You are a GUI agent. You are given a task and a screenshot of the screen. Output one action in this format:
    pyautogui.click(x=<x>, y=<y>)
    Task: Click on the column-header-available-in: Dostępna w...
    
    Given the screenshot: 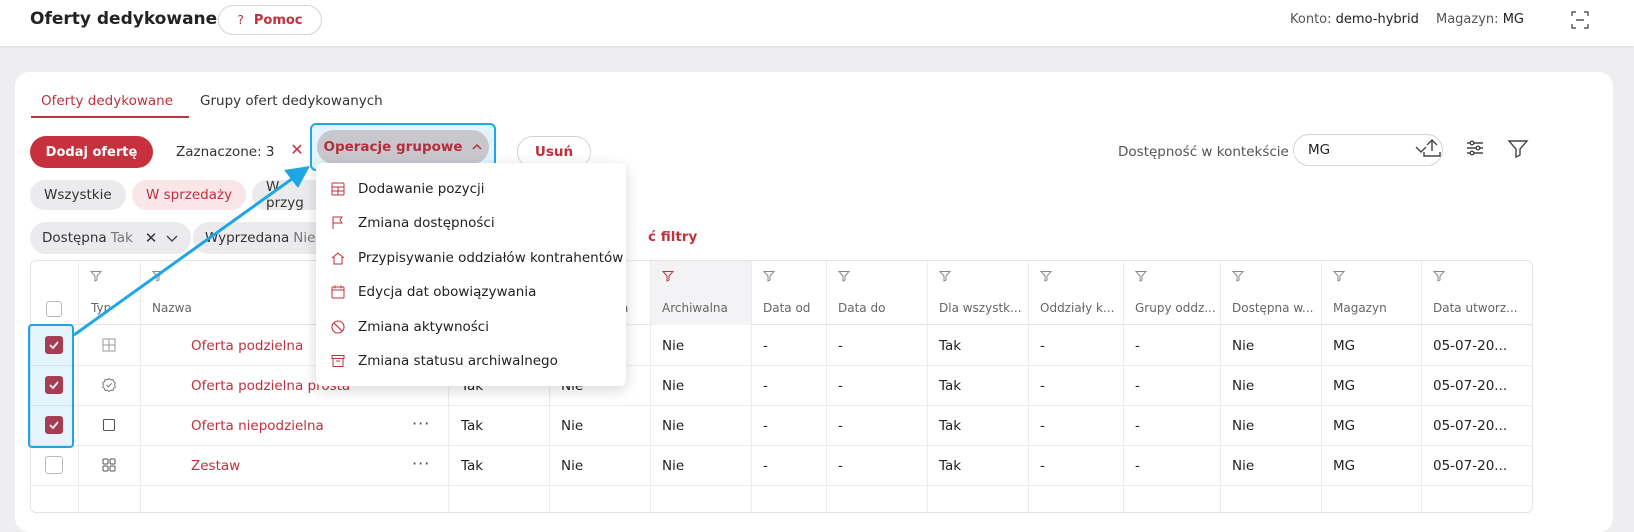 What is the action you would take?
    pyautogui.click(x=1272, y=308)
    